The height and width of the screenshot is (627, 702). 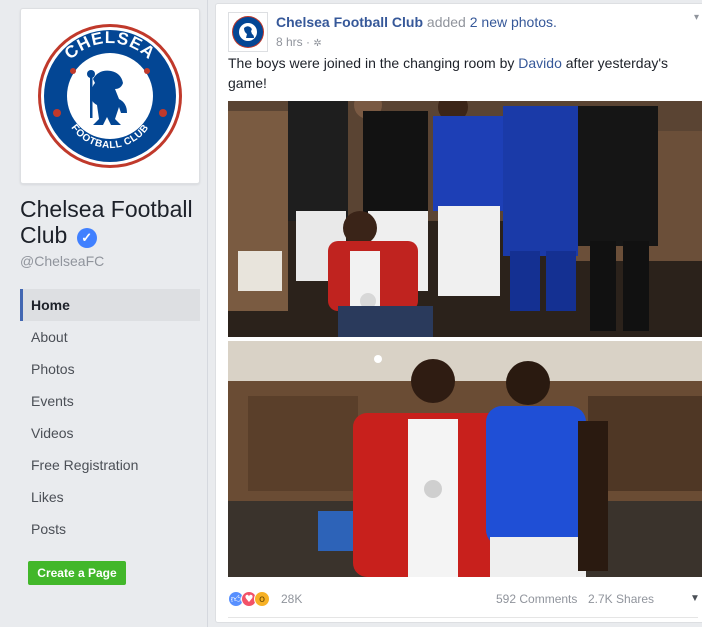 I want to click on reactions-bar: 👍︎ ♥ o 28K 592 Comments 2.7K Shares ▼, so click(x=464, y=599).